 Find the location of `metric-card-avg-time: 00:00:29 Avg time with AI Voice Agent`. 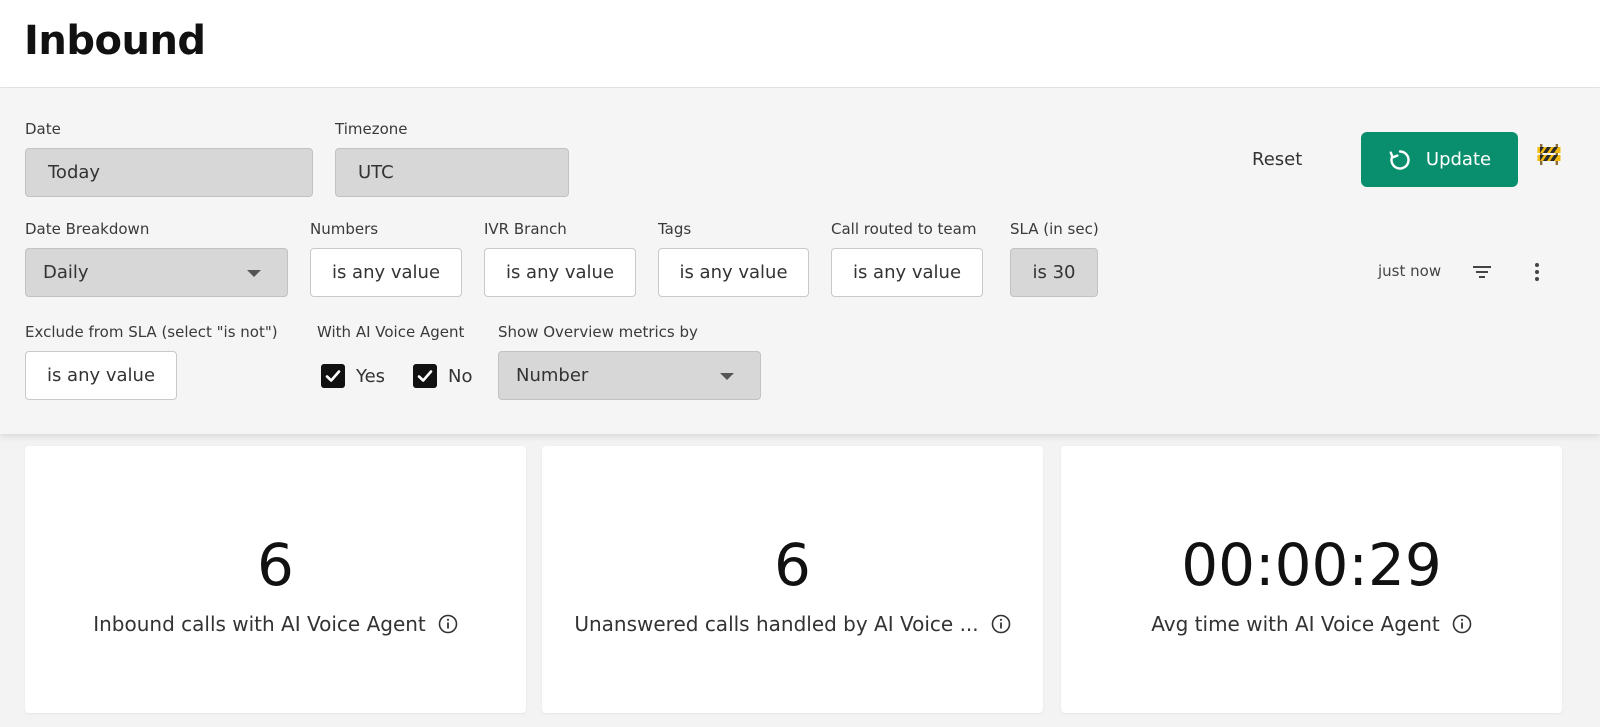

metric-card-avg-time: 00:00:29 Avg time with AI Voice Agent is located at coordinates (1311, 579).